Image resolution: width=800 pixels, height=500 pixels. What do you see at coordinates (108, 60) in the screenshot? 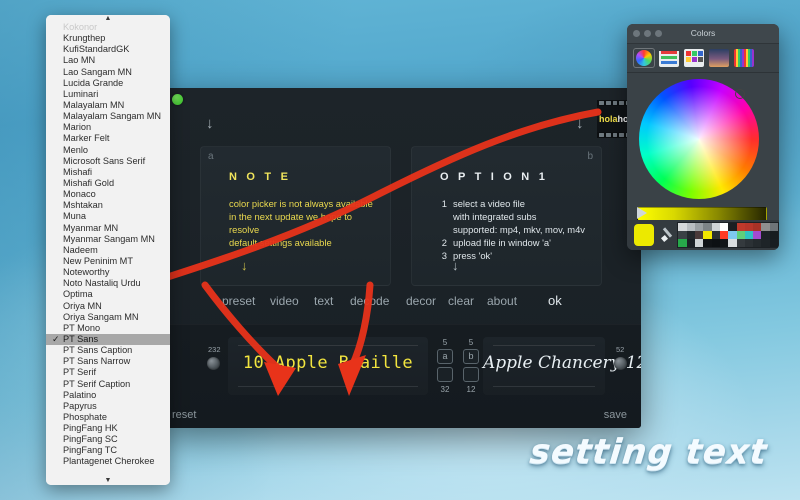
I see `font-menu-item: Lao MN` at bounding box center [108, 60].